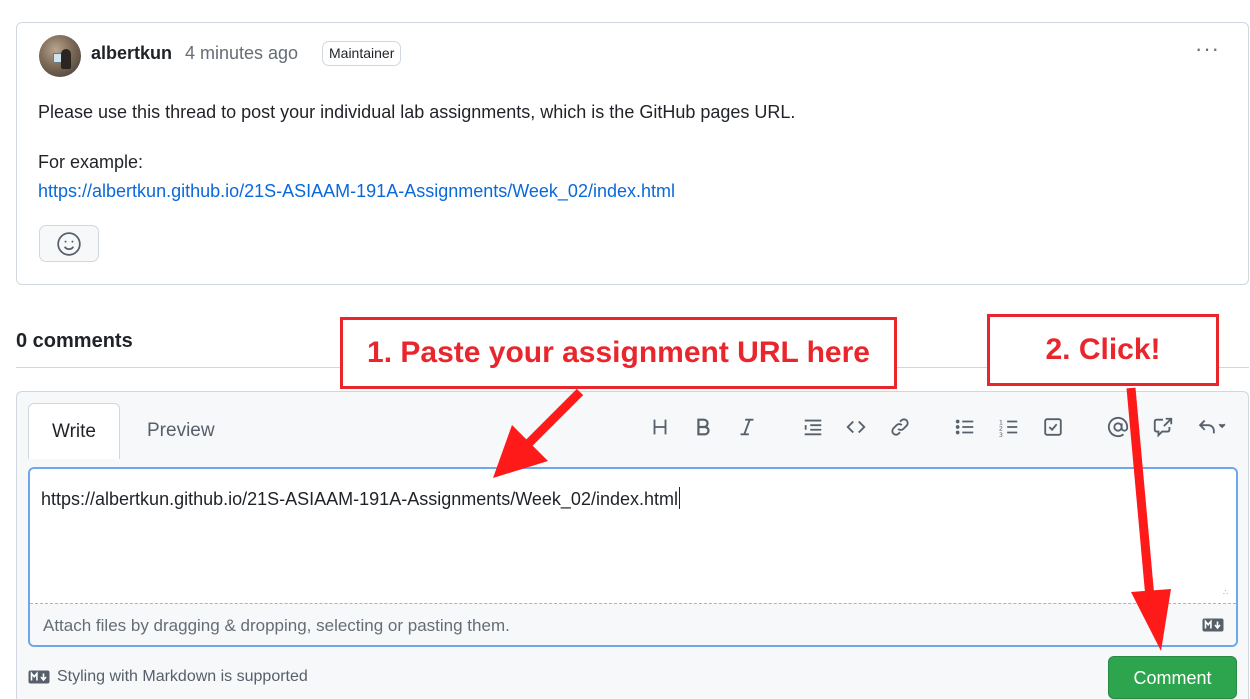  What do you see at coordinates (900, 427) in the screenshot?
I see `link-icon` at bounding box center [900, 427].